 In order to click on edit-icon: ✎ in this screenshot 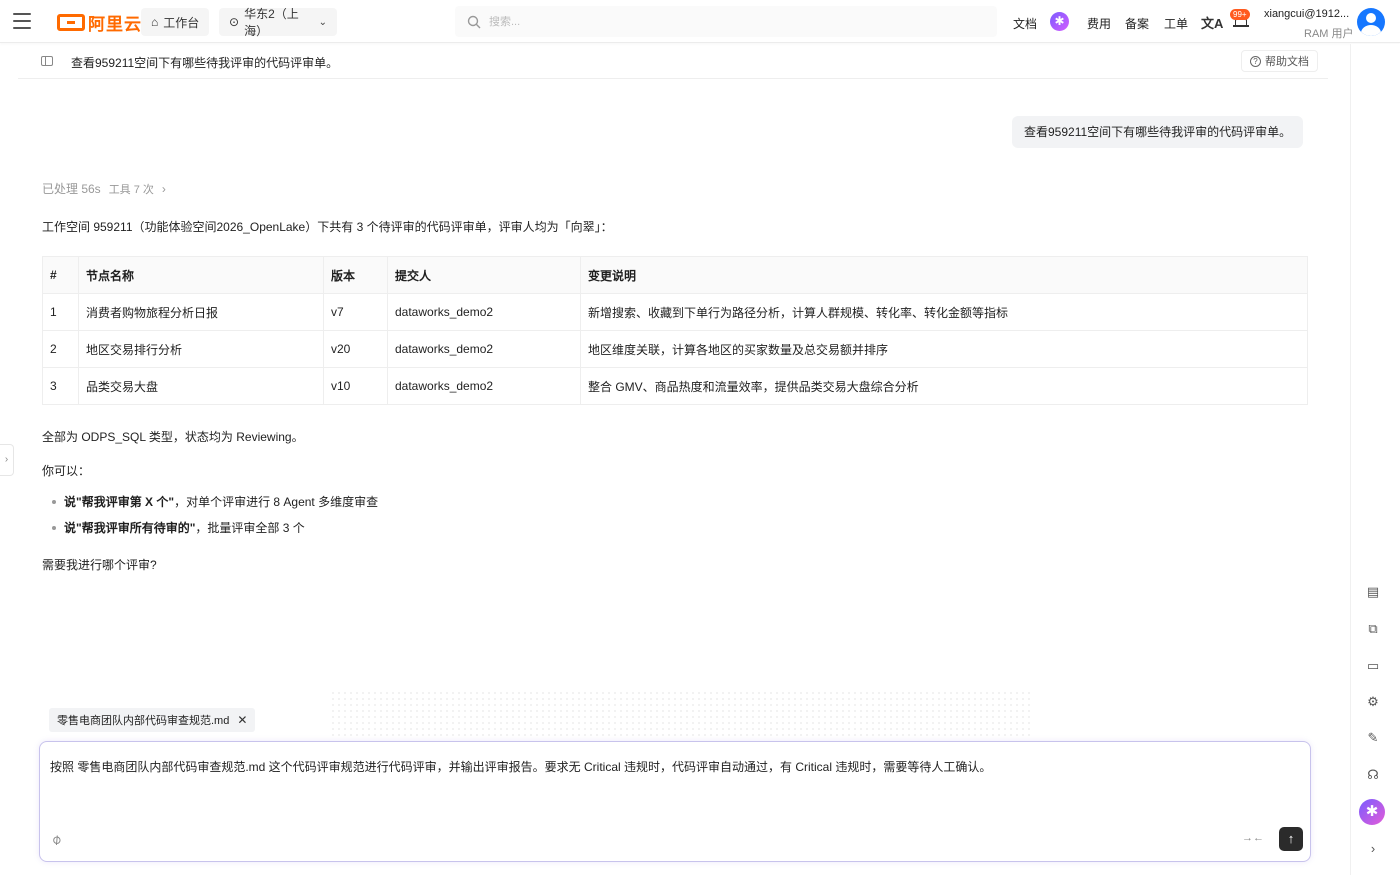, I will do `click(1373, 738)`.